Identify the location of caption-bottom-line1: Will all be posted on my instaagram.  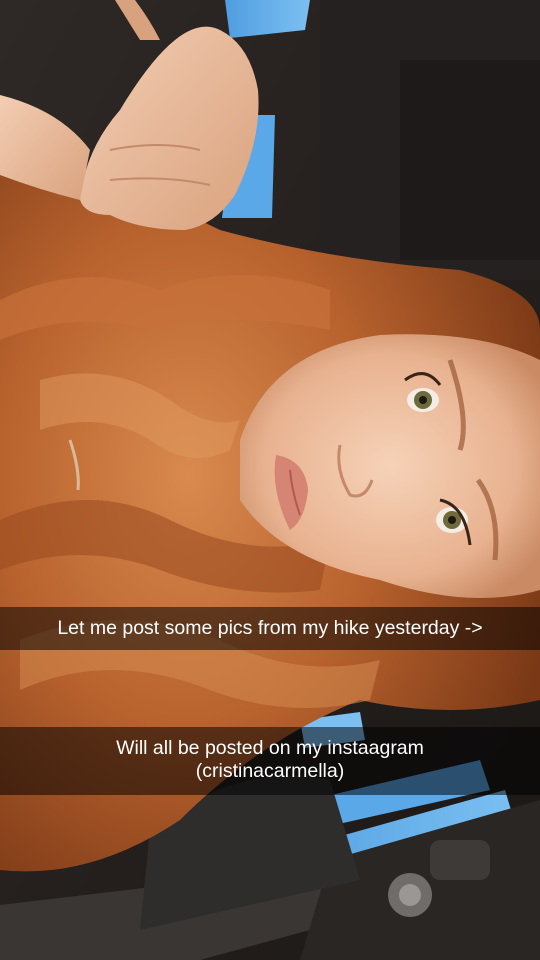
(270, 748).